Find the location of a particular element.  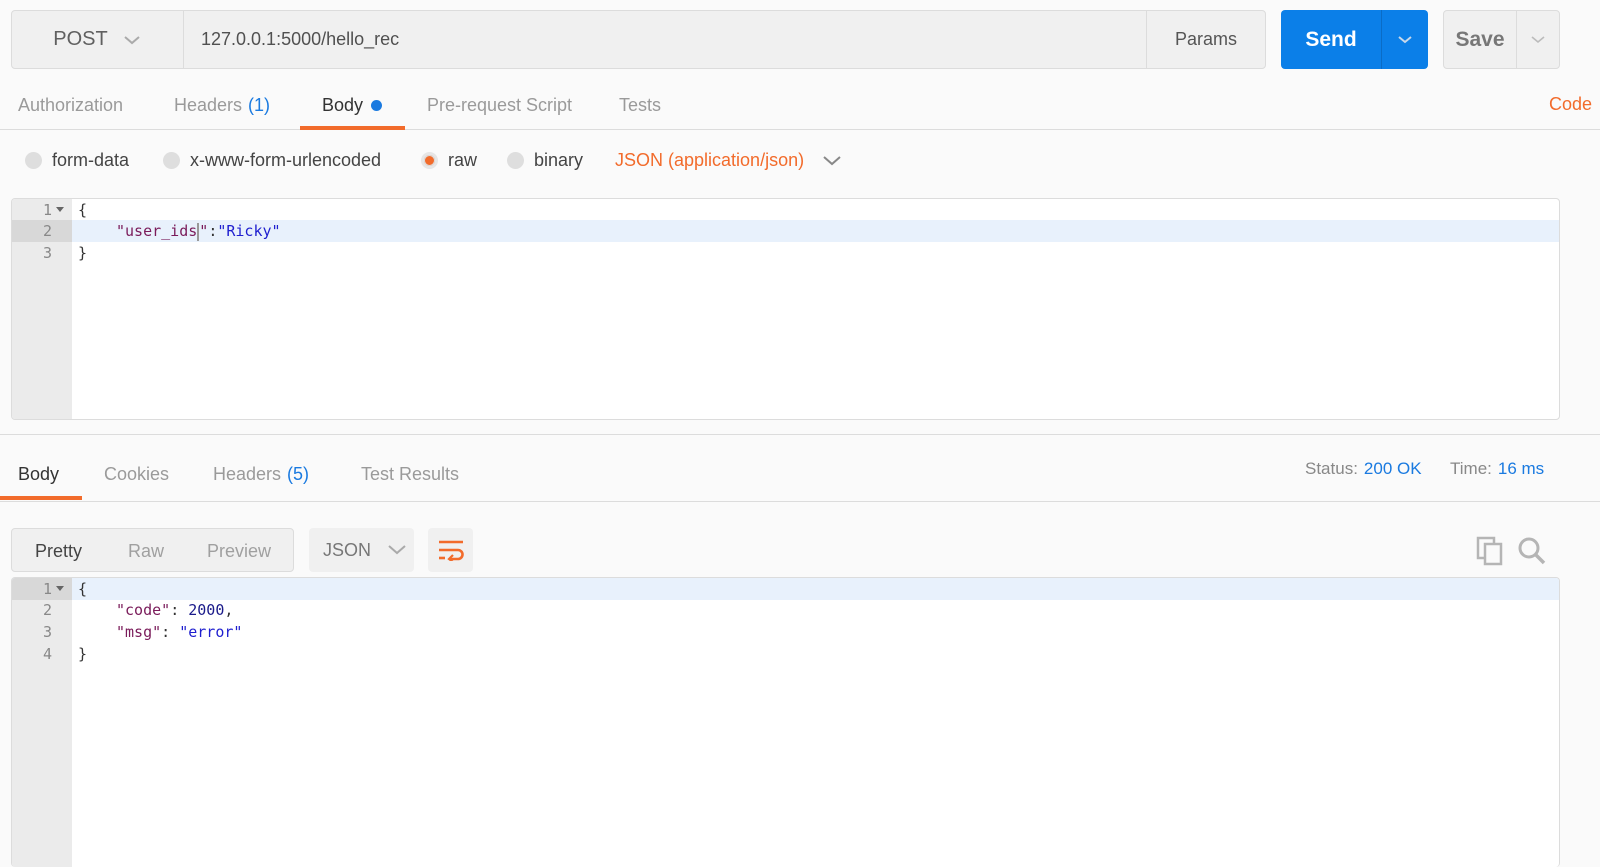

time-value: 16 ms is located at coordinates (1521, 469).